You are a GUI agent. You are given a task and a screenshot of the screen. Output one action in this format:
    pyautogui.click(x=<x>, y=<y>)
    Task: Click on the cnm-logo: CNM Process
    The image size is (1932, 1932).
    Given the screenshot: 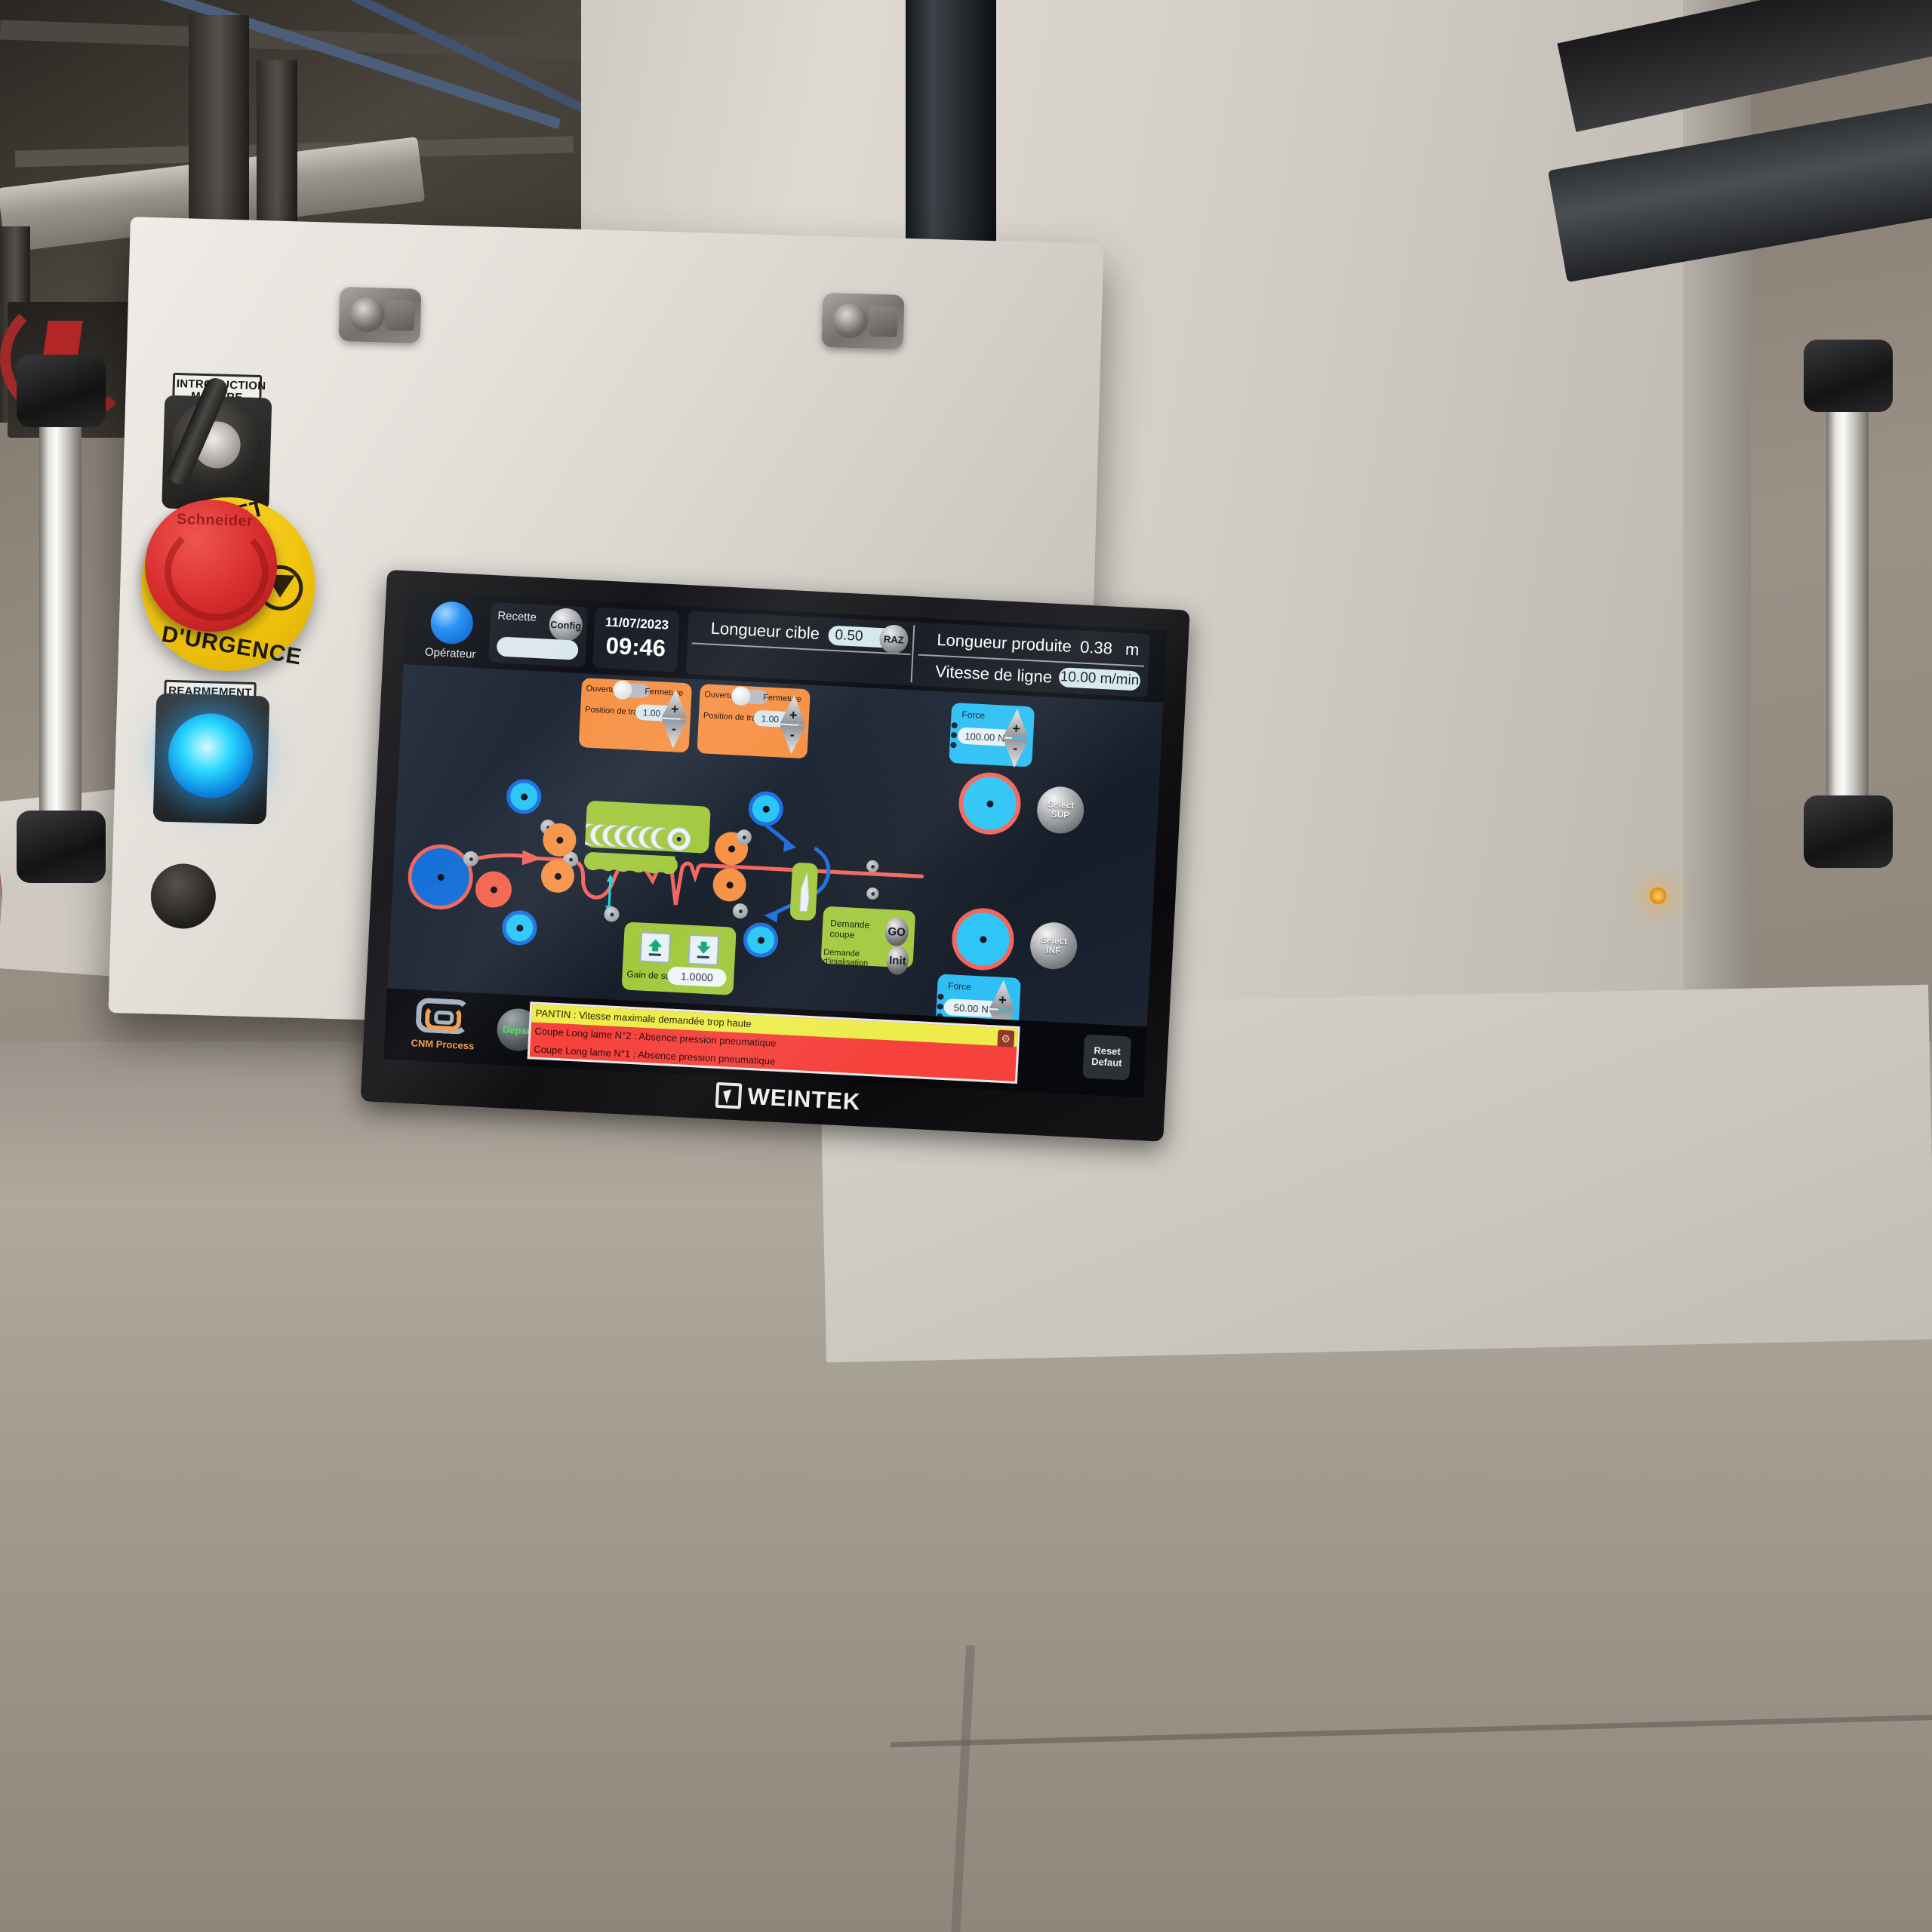 What is the action you would take?
    pyautogui.click(x=443, y=1024)
    